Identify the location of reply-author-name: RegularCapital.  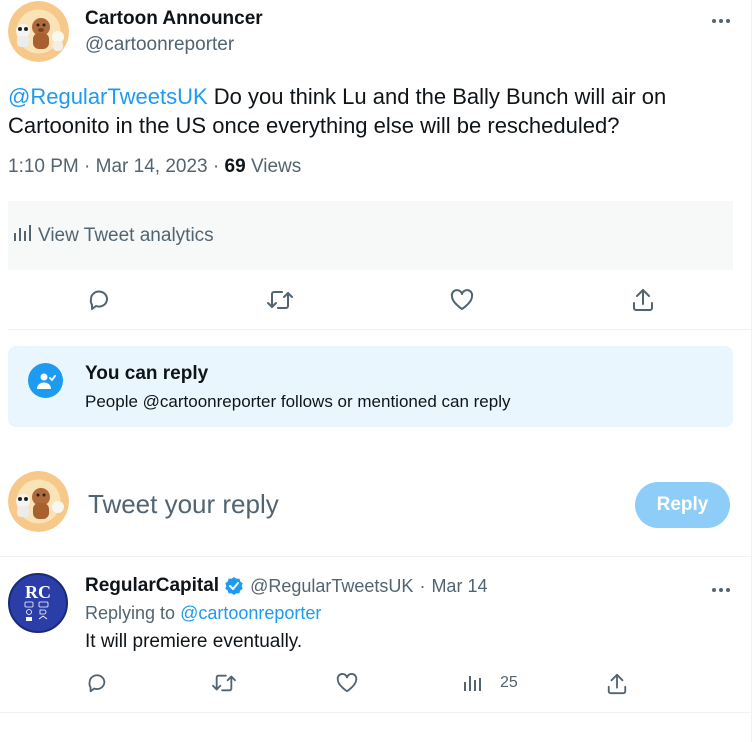
(152, 586).